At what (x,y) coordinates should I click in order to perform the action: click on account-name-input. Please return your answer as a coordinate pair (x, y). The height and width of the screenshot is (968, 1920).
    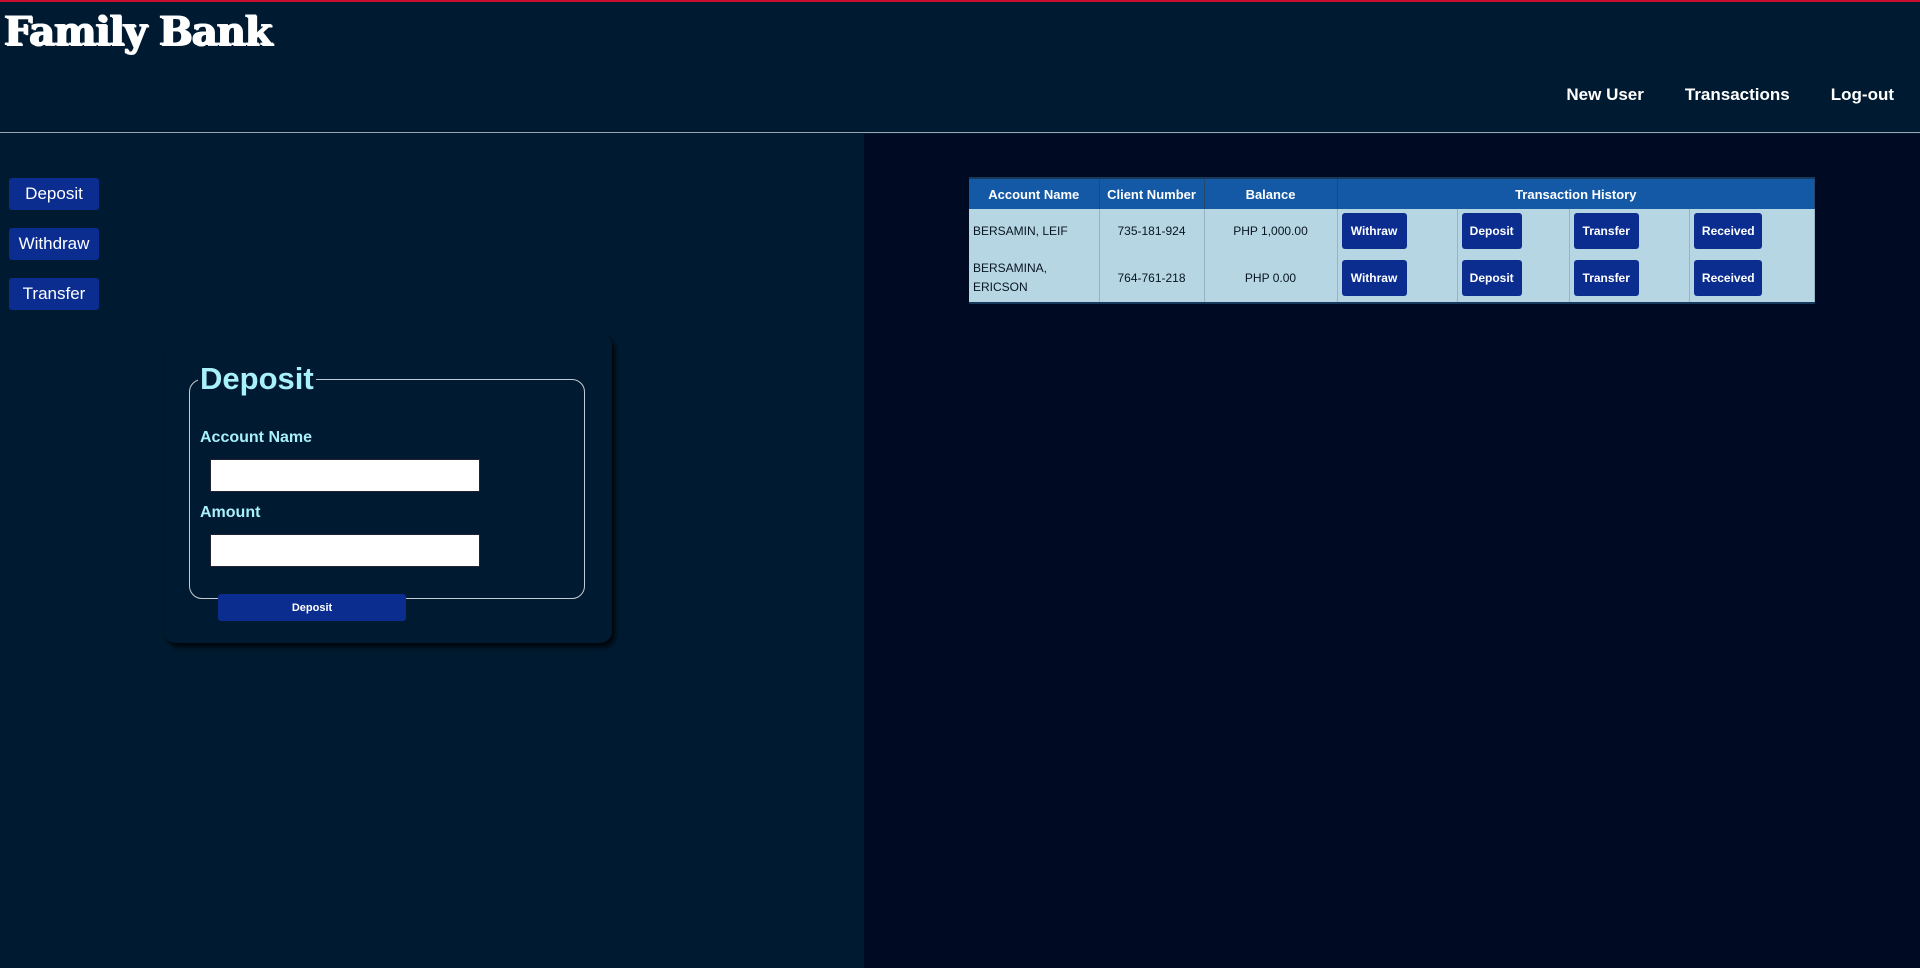
    Looking at the image, I should click on (345, 475).